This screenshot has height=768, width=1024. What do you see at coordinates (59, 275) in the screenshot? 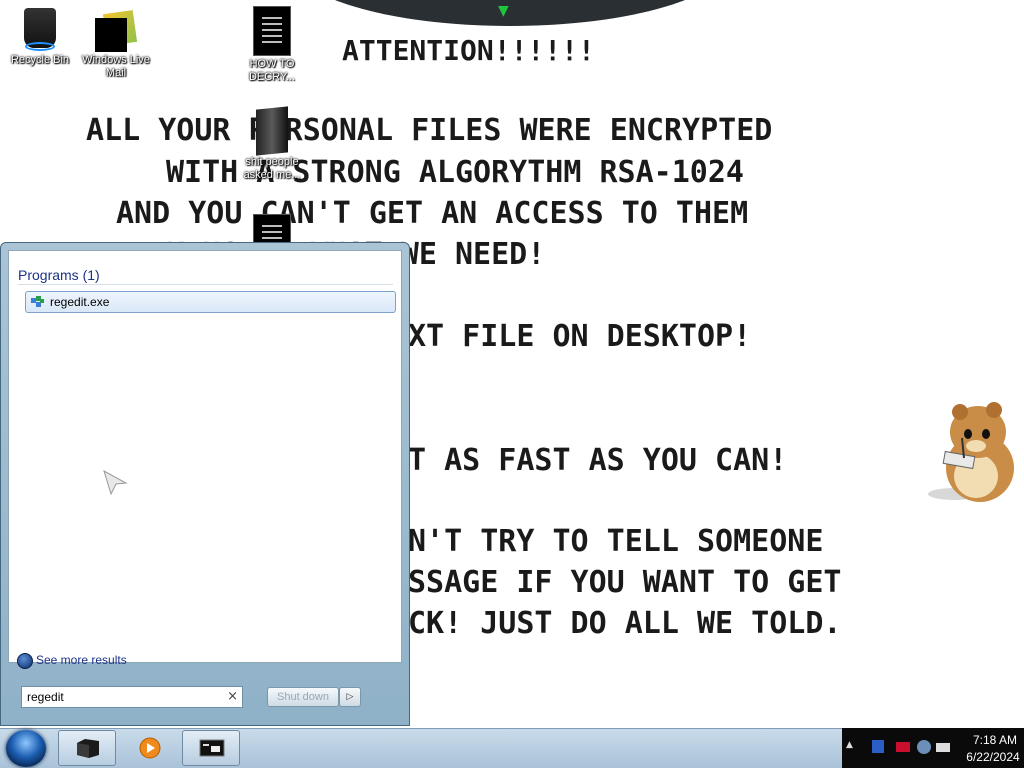
I see `programs-header: Programs (1)` at bounding box center [59, 275].